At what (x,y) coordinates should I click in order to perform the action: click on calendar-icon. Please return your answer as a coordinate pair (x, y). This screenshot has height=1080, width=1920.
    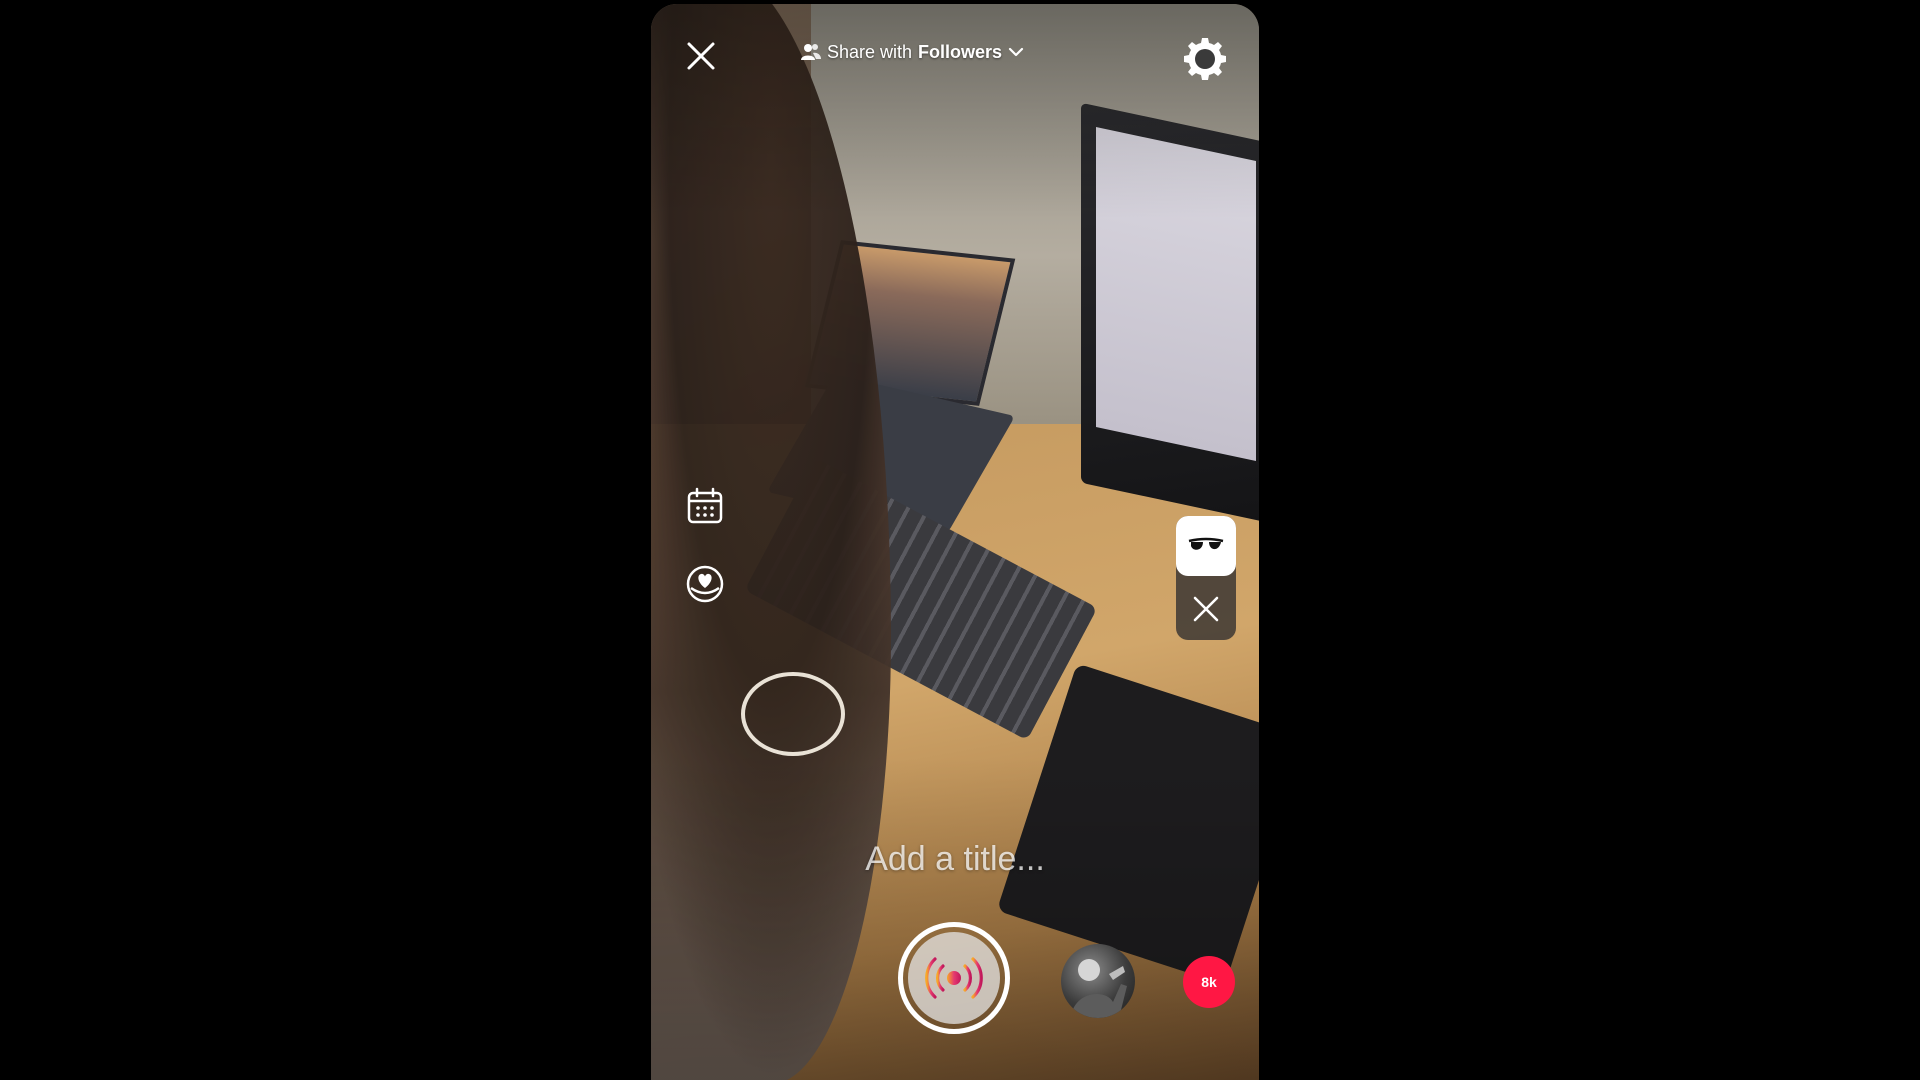
    Looking at the image, I should click on (705, 506).